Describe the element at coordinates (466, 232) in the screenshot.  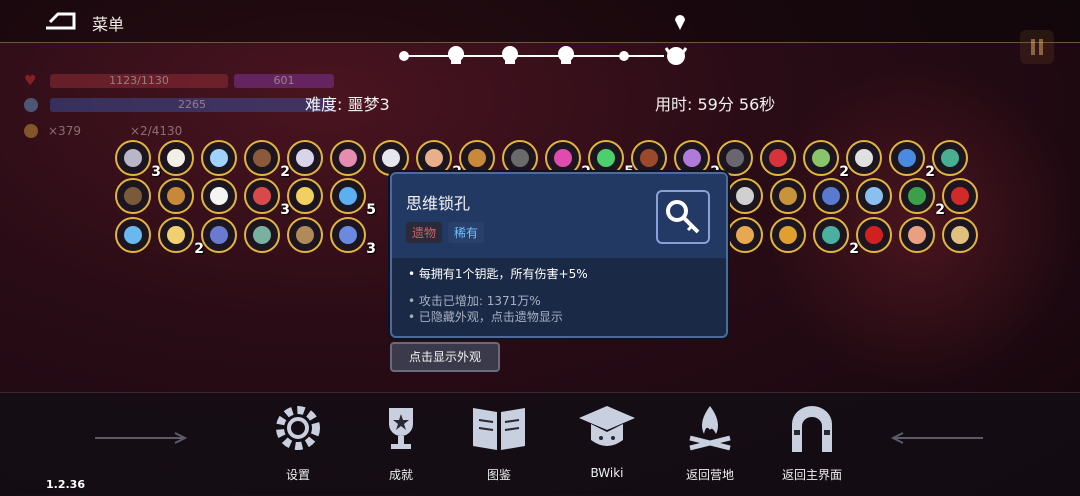
I see `tooltip-rarity-tag: 稀有` at that location.